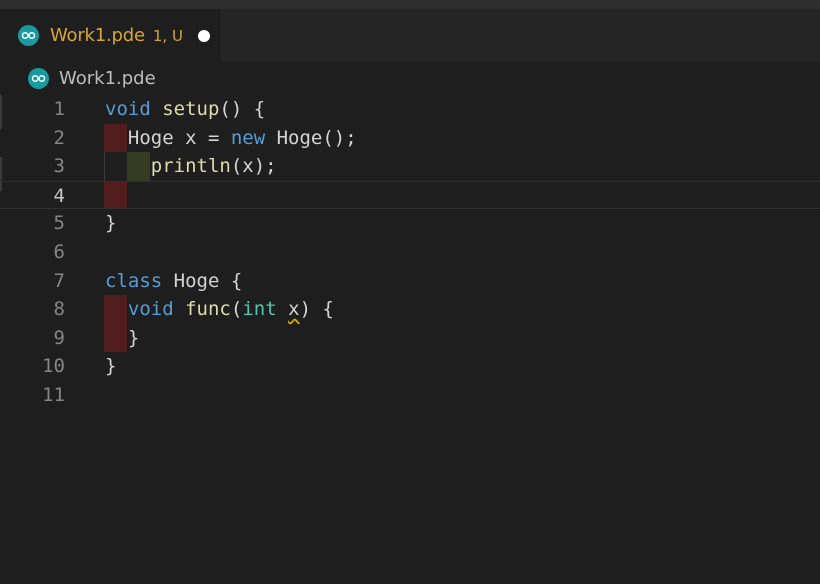  Describe the element at coordinates (410, 309) in the screenshot. I see `code-line: 8 void func(int x) {` at that location.